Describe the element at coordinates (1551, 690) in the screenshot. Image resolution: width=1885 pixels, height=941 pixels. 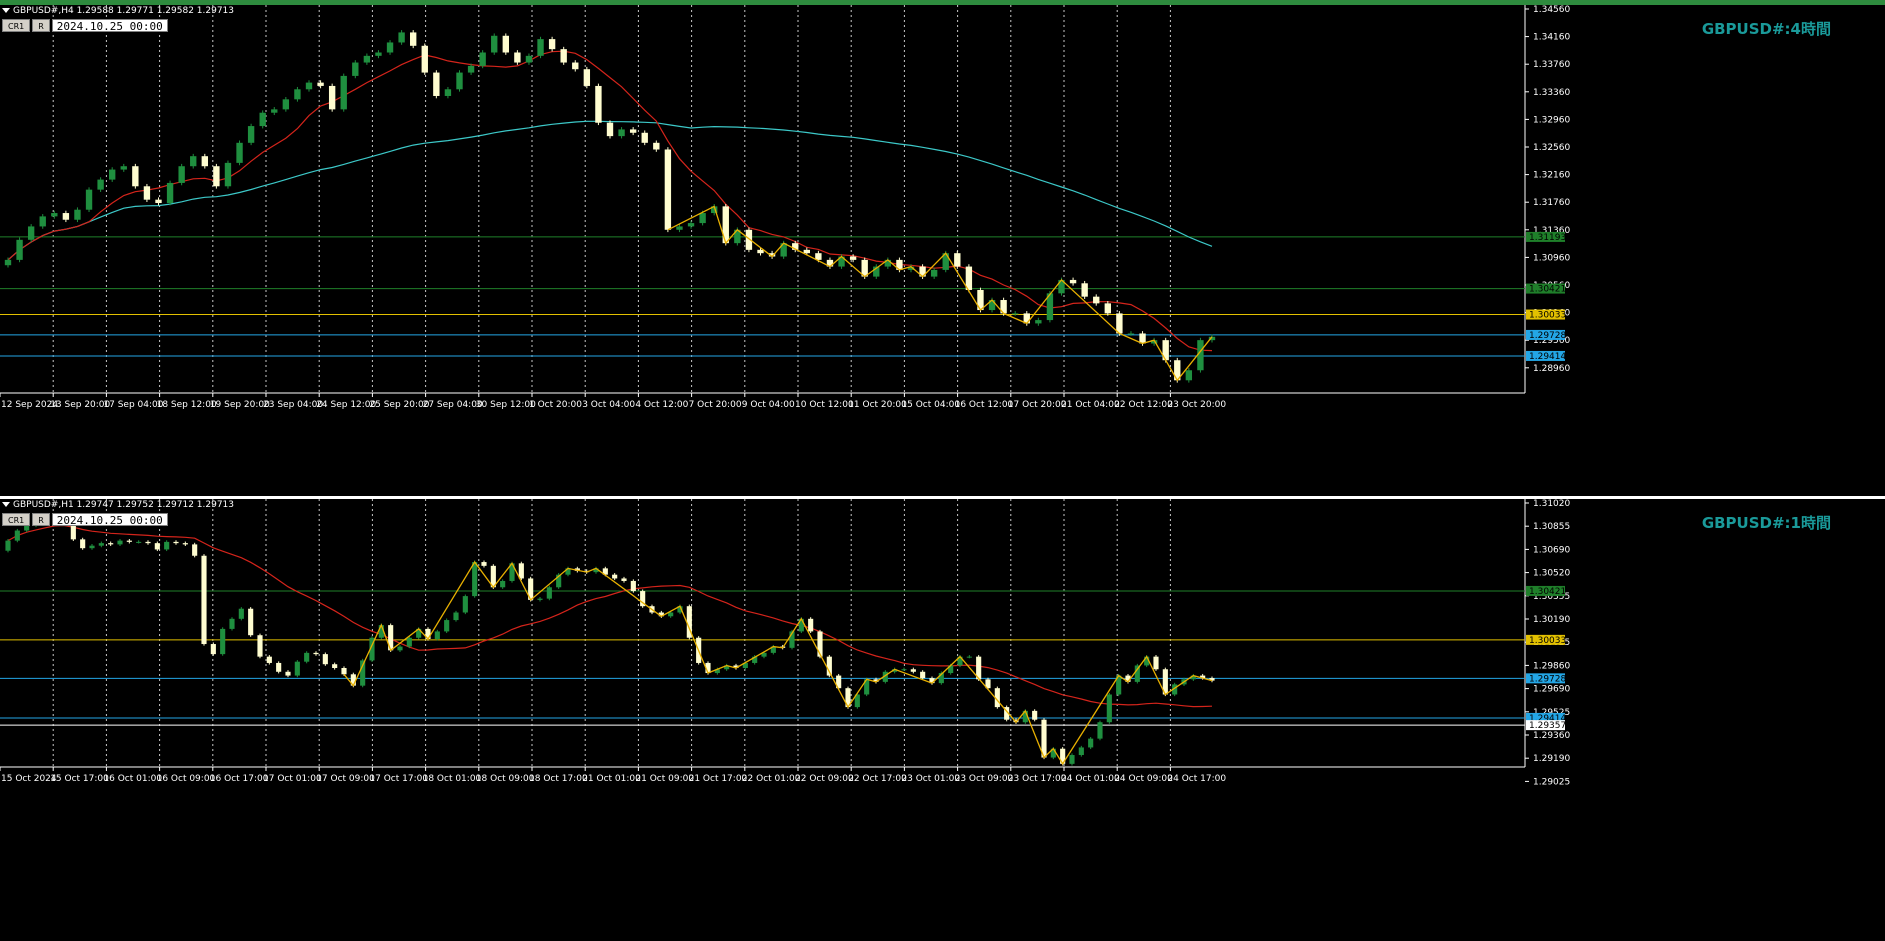
I see `price-tick-label: 1.29690` at that location.